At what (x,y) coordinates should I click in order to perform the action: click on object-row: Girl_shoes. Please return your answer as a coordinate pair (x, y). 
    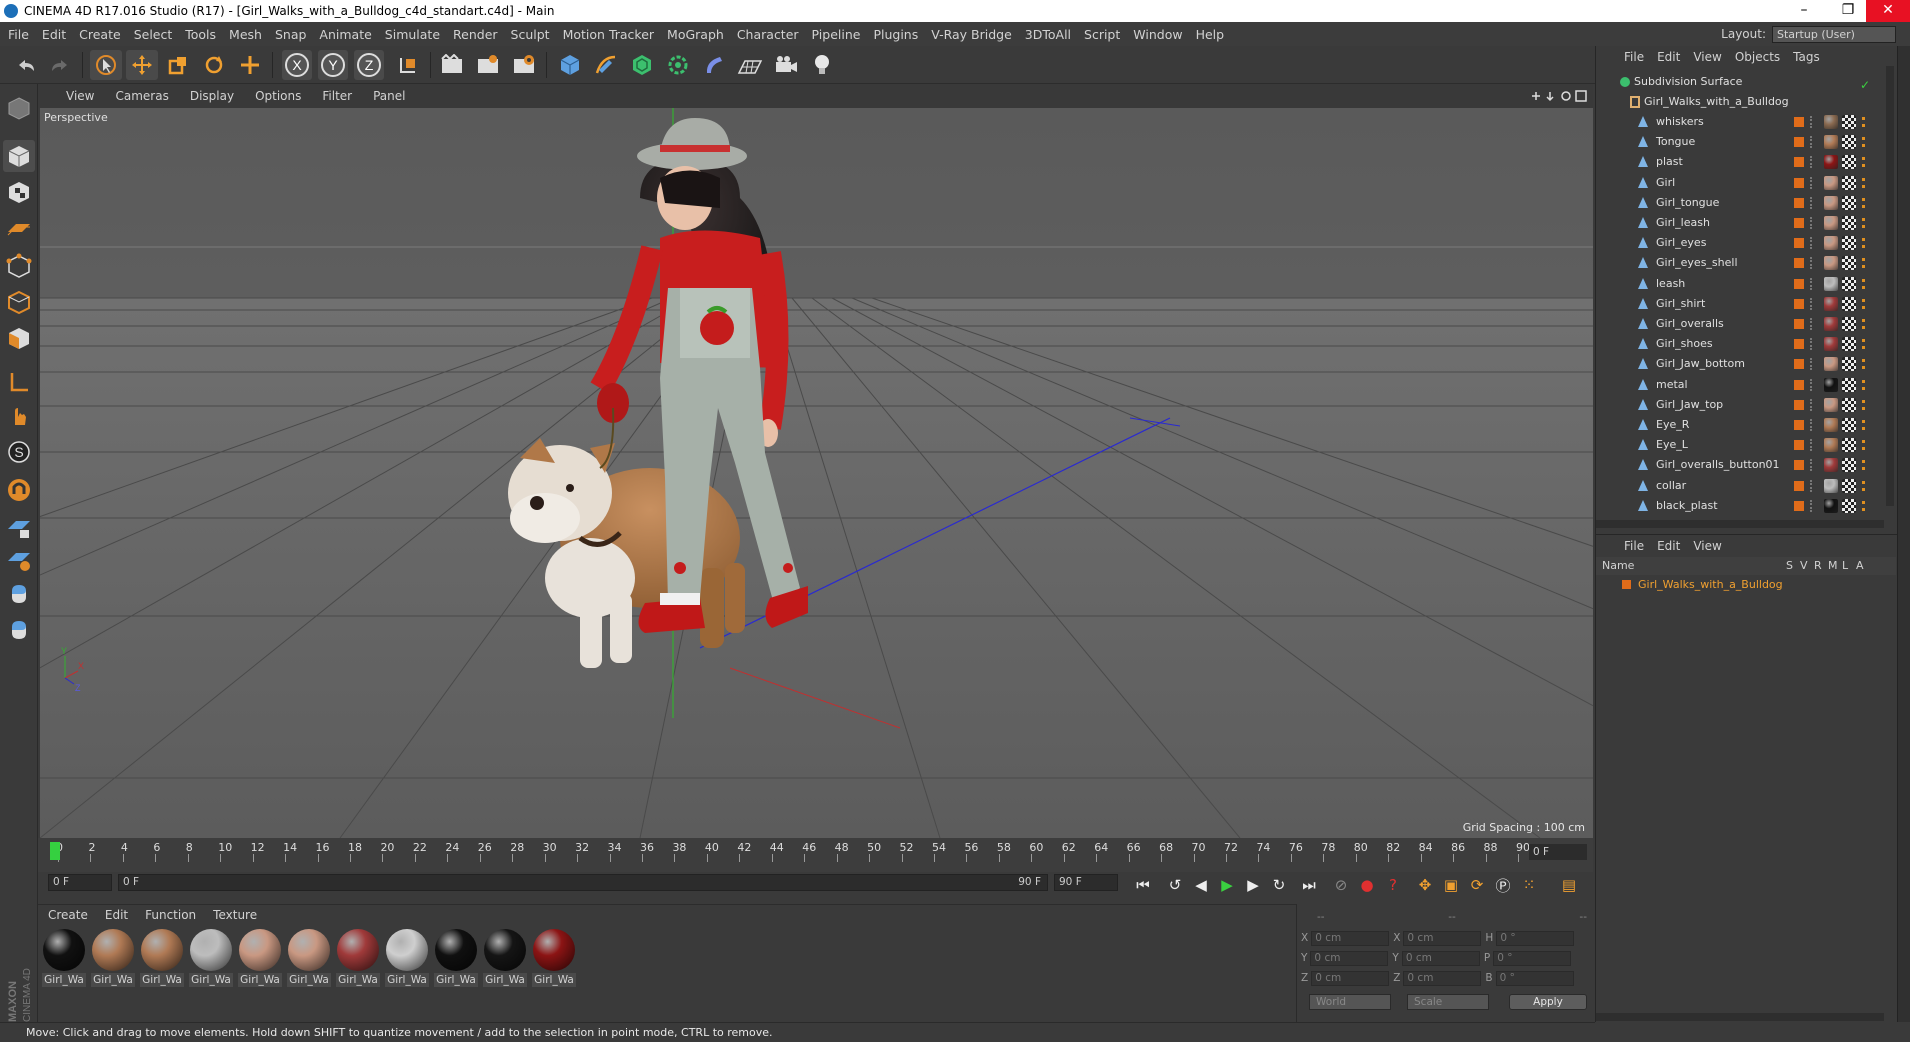
    Looking at the image, I should click on (1746, 344).